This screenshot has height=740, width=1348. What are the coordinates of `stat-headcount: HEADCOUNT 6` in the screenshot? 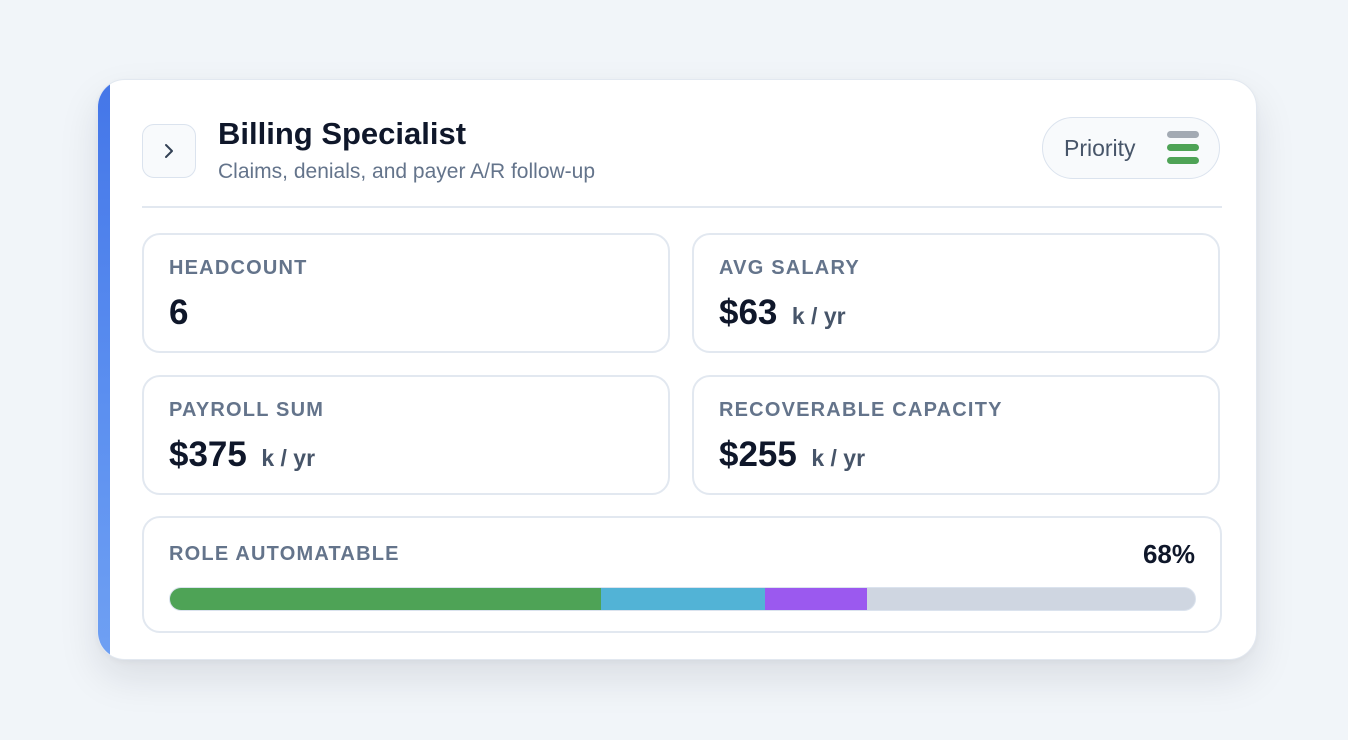 It's located at (406, 293).